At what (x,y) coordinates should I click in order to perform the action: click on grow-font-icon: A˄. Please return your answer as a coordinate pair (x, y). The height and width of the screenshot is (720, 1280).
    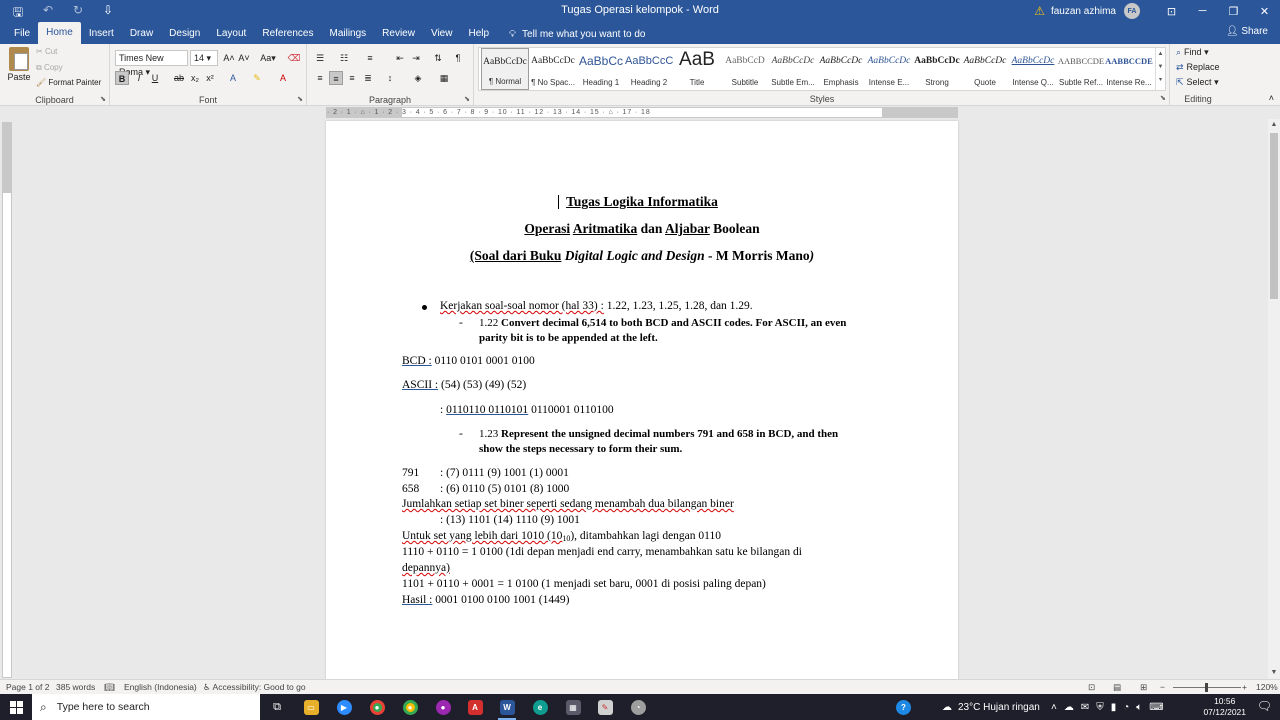
    Looking at the image, I should click on (229, 58).